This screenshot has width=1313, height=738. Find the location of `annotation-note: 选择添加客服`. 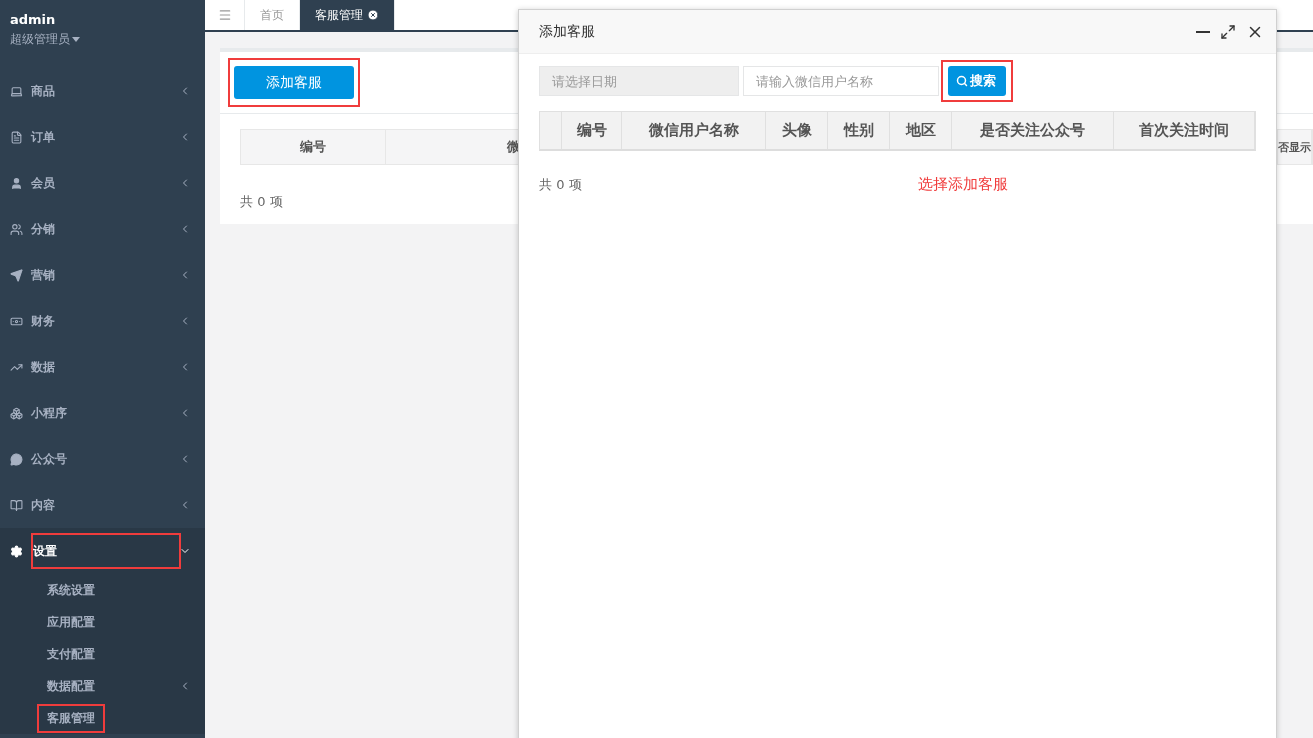

annotation-note: 选择添加客服 is located at coordinates (962, 184).